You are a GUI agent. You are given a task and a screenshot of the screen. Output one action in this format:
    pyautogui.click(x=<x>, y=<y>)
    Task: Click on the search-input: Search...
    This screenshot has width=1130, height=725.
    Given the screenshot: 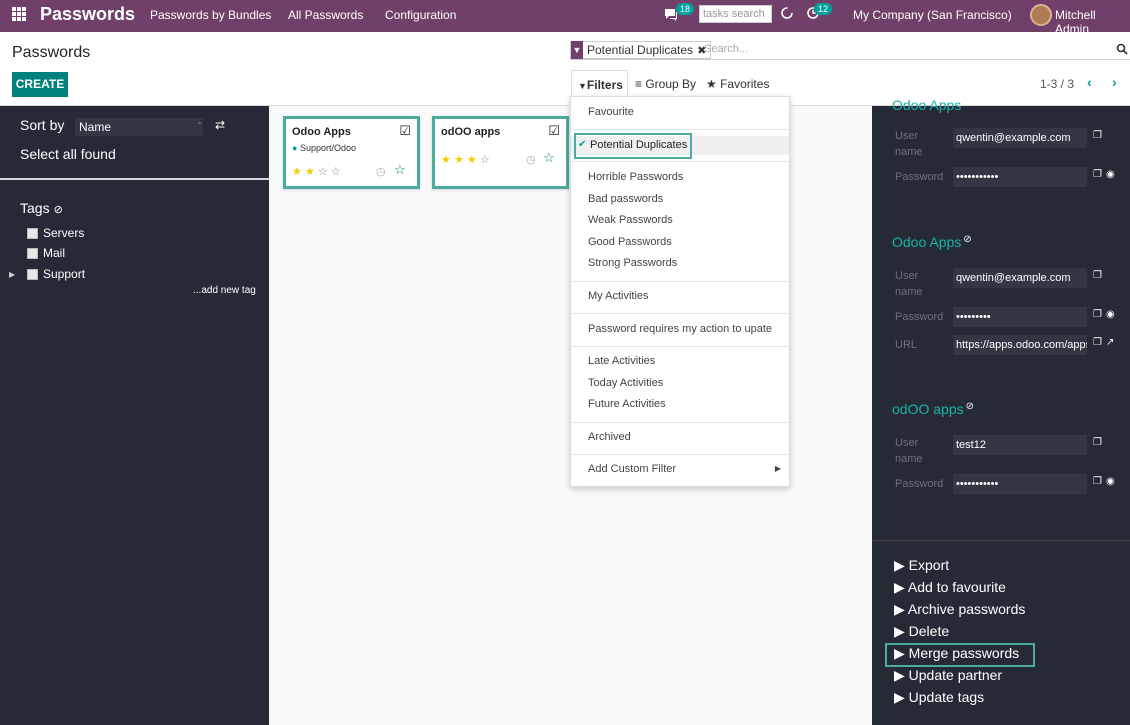 What is the action you would take?
    pyautogui.click(x=726, y=49)
    